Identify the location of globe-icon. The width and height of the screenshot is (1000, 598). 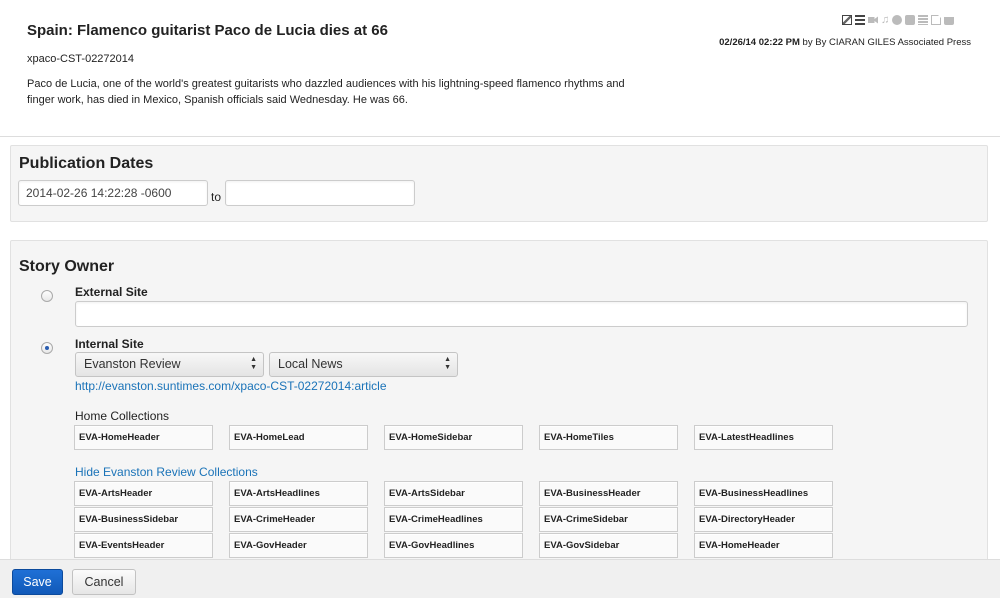
(897, 20).